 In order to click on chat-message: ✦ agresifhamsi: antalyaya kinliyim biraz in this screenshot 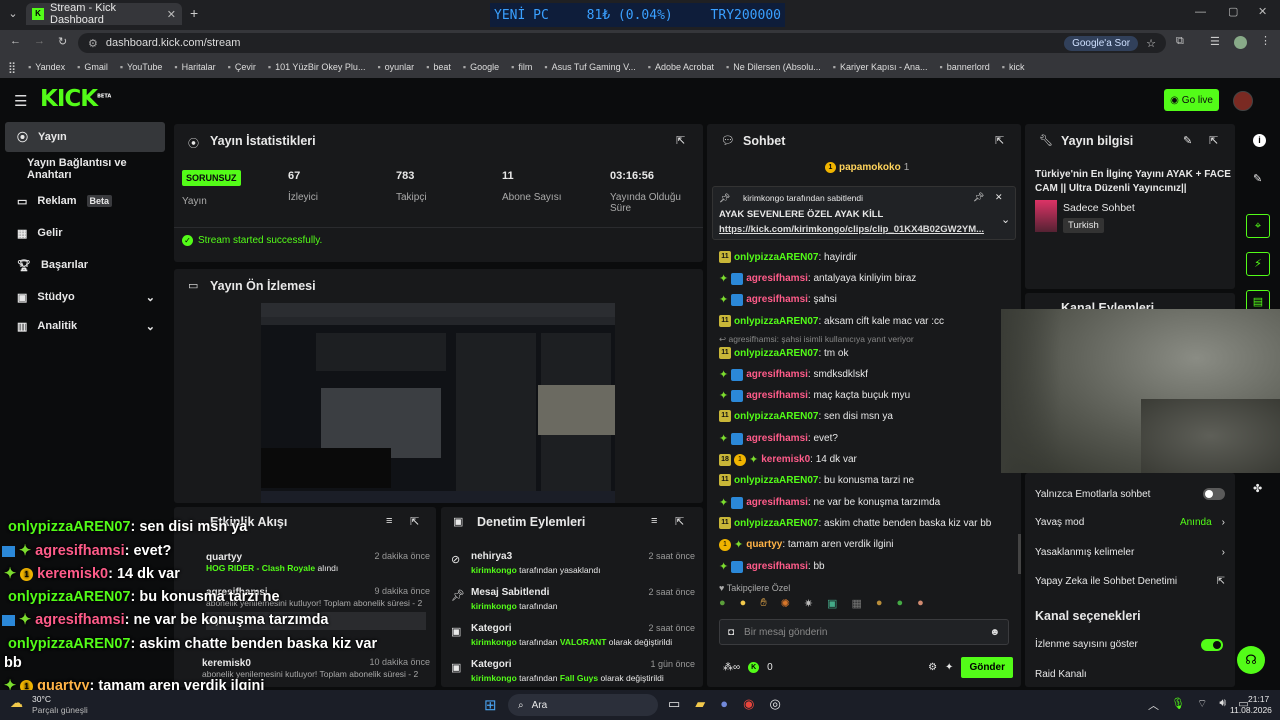, I will do `click(817, 278)`.